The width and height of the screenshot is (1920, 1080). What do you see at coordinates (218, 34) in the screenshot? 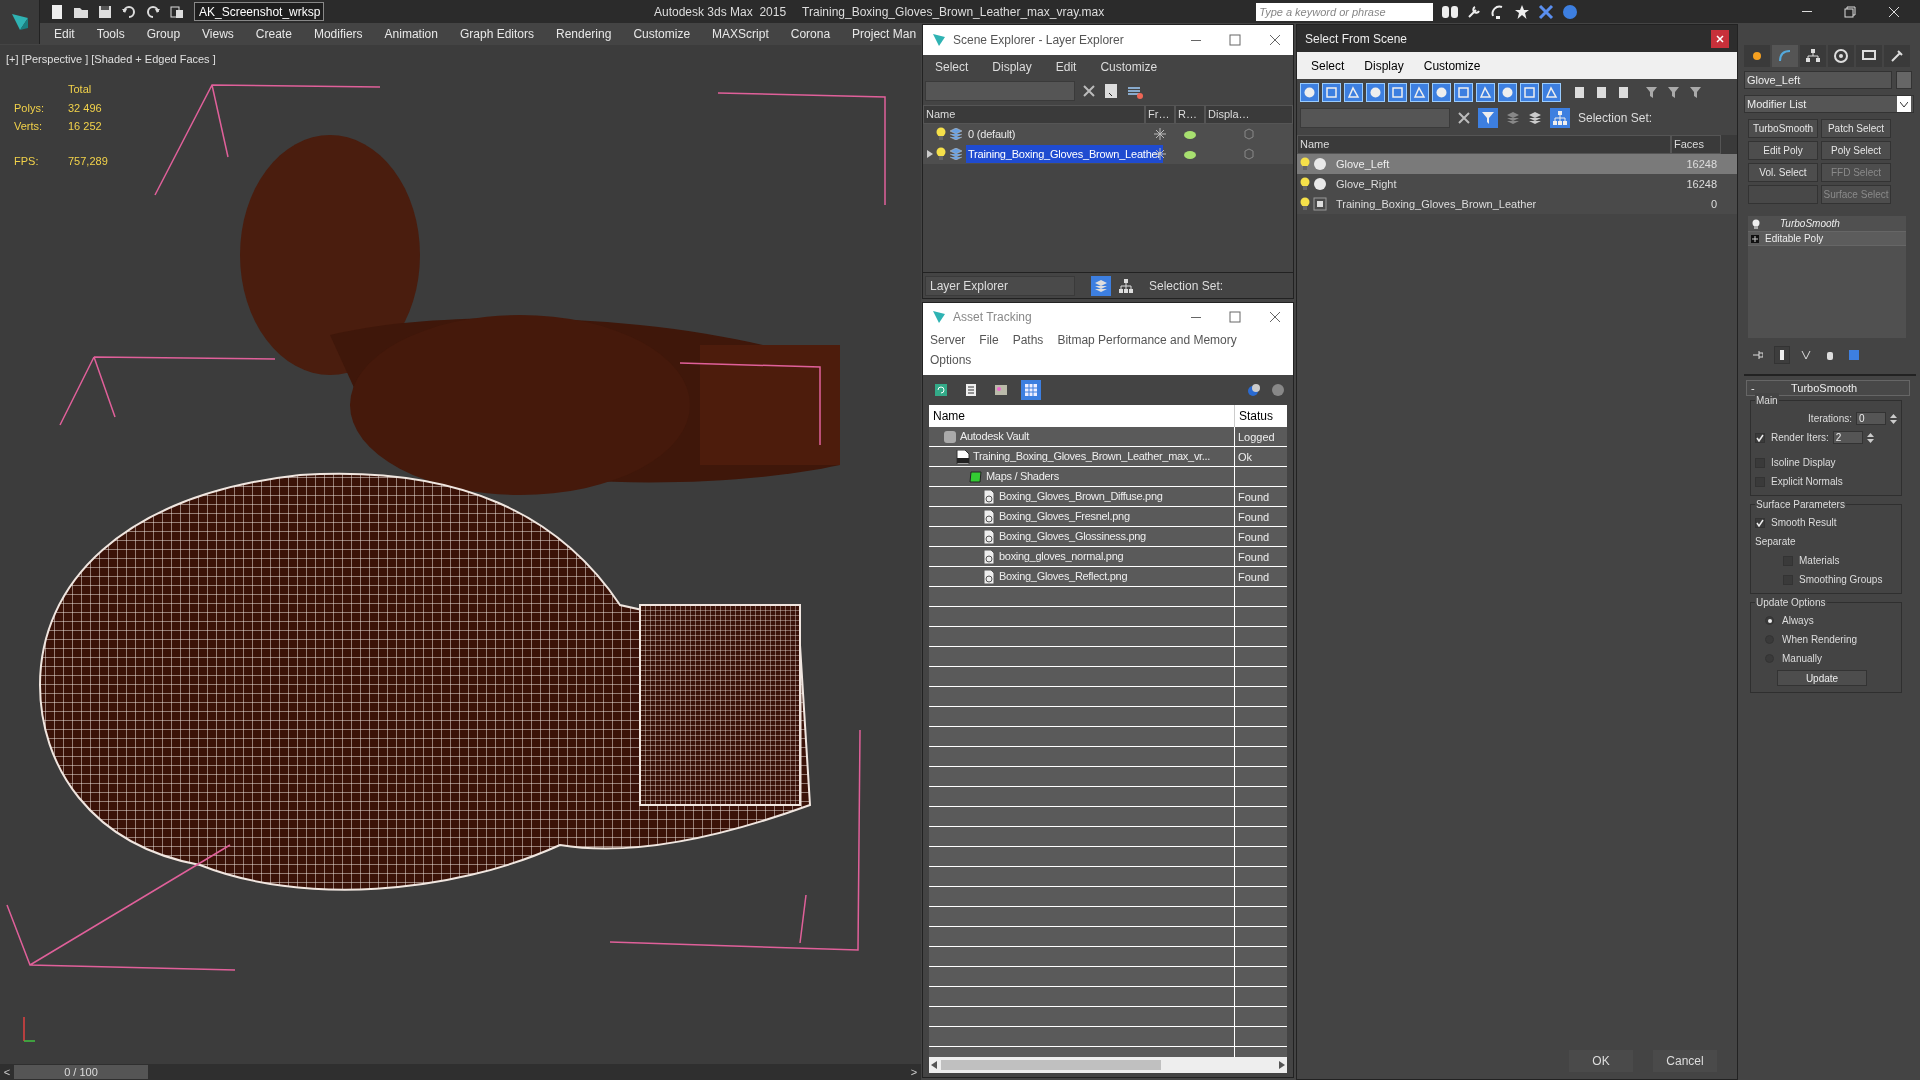
I see `menu-item: Views` at bounding box center [218, 34].